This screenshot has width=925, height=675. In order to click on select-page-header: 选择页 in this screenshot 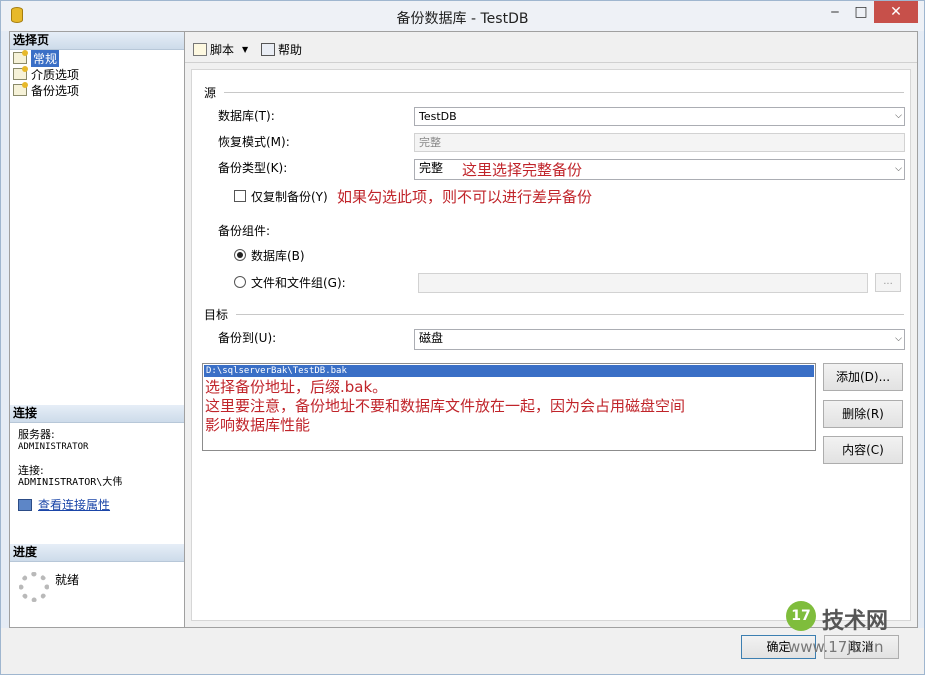, I will do `click(97, 41)`.